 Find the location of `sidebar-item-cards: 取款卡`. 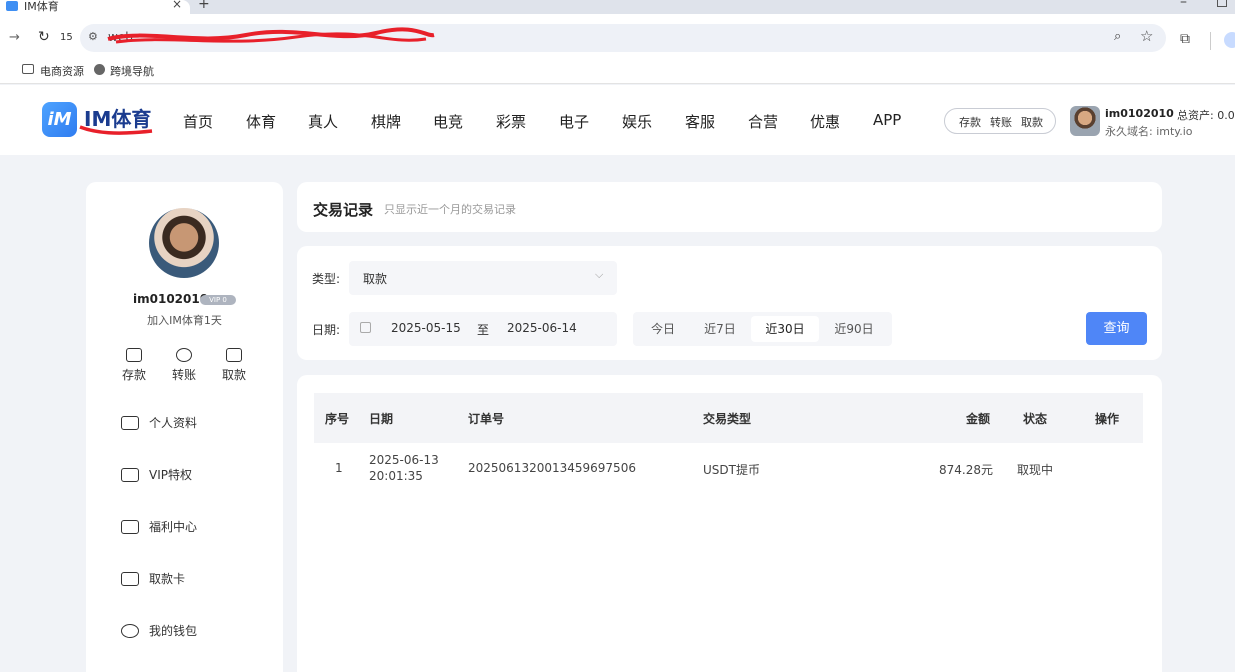

sidebar-item-cards: 取款卡 is located at coordinates (153, 578).